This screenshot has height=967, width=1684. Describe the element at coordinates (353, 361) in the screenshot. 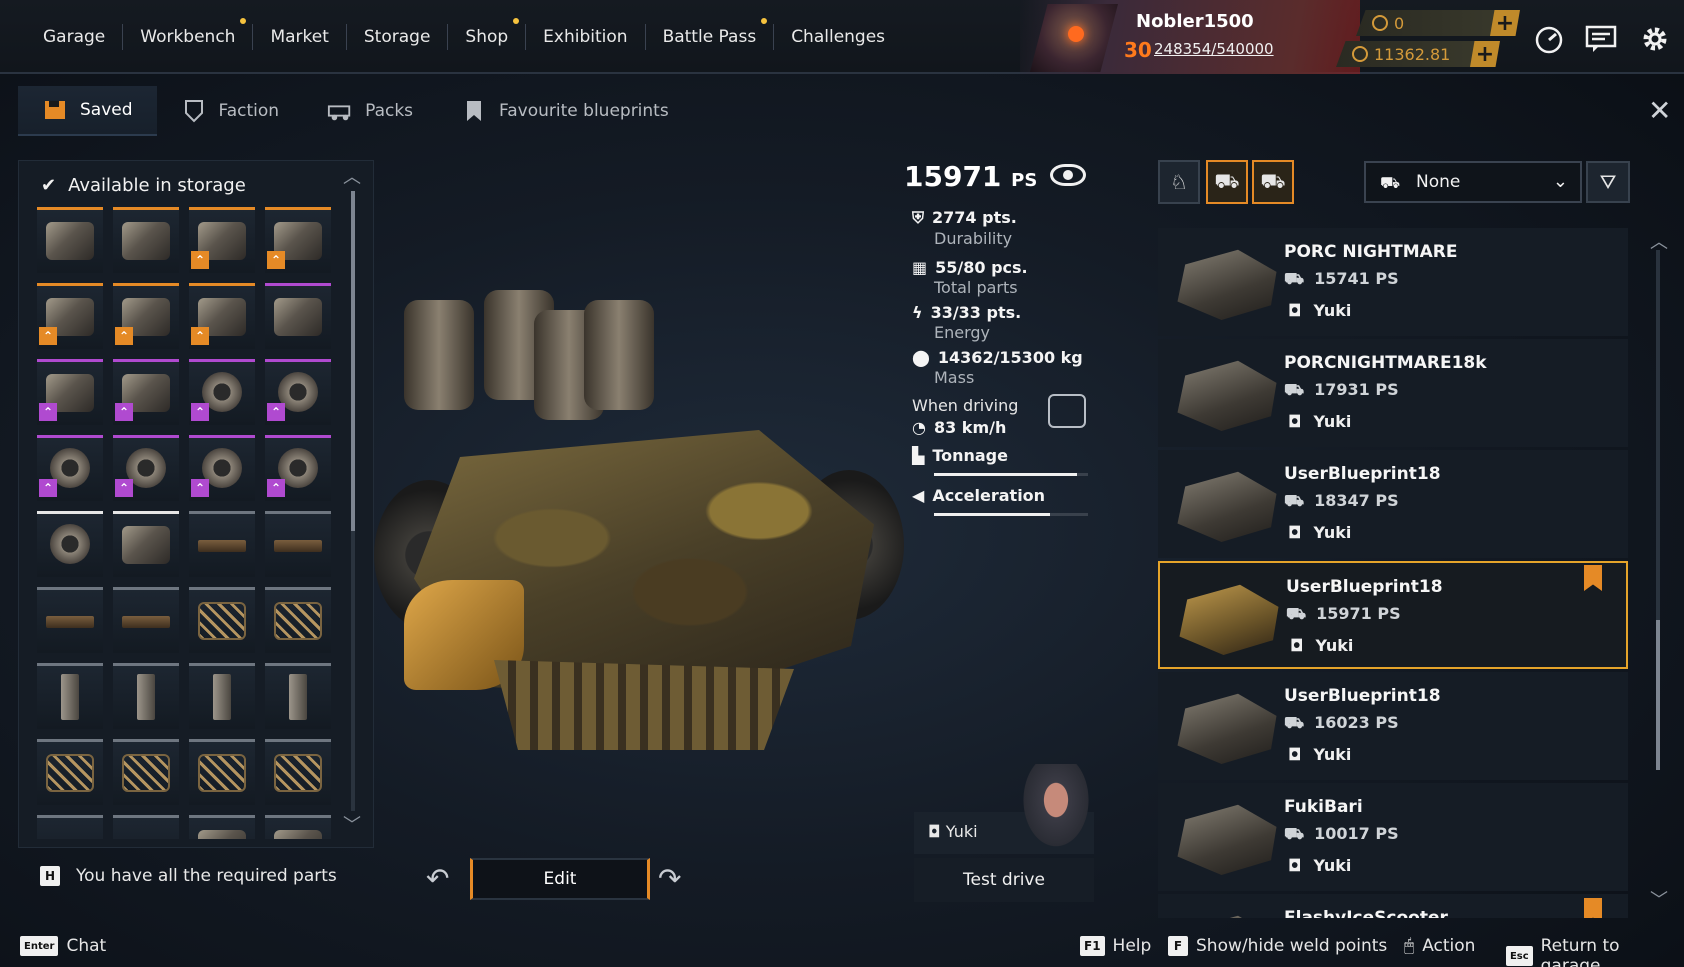

I see `storage-scroll-thumb` at that location.